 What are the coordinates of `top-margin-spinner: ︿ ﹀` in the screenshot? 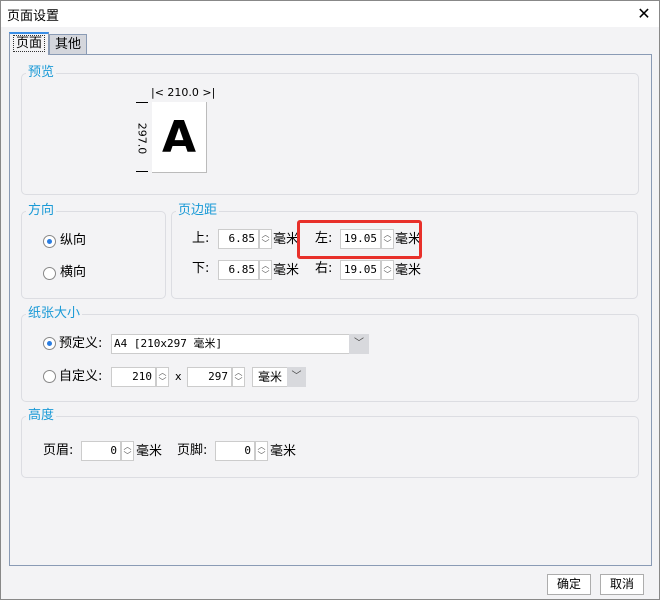 It's located at (265, 239).